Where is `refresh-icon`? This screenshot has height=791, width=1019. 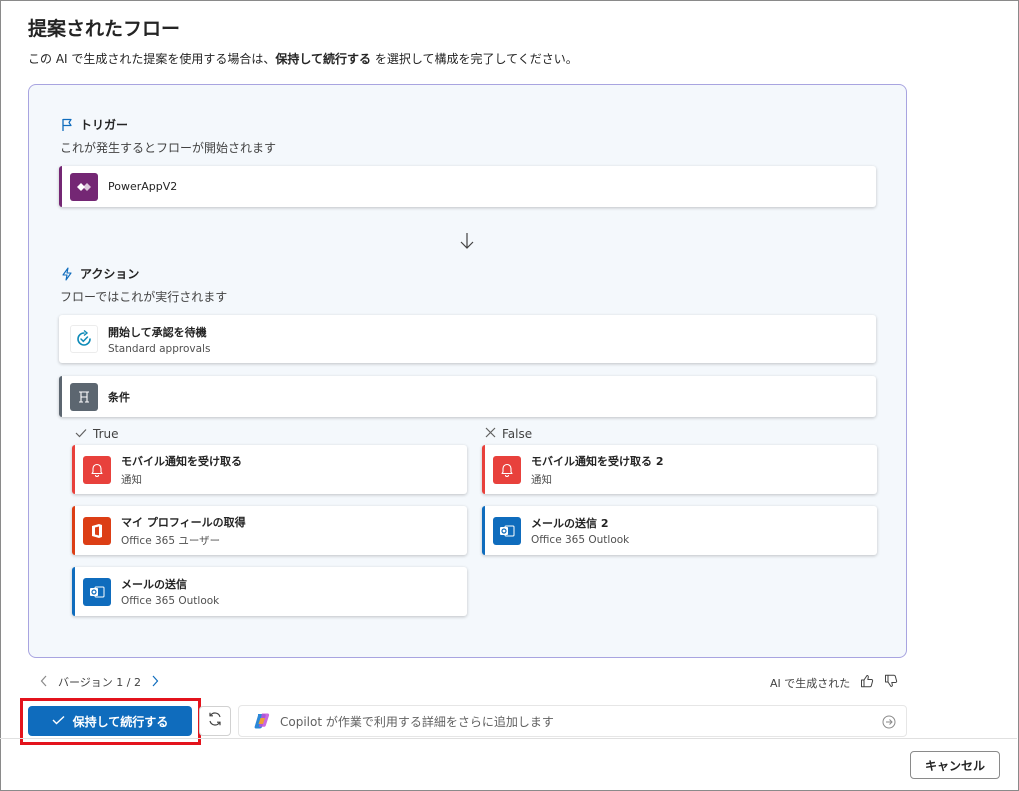 refresh-icon is located at coordinates (215, 721).